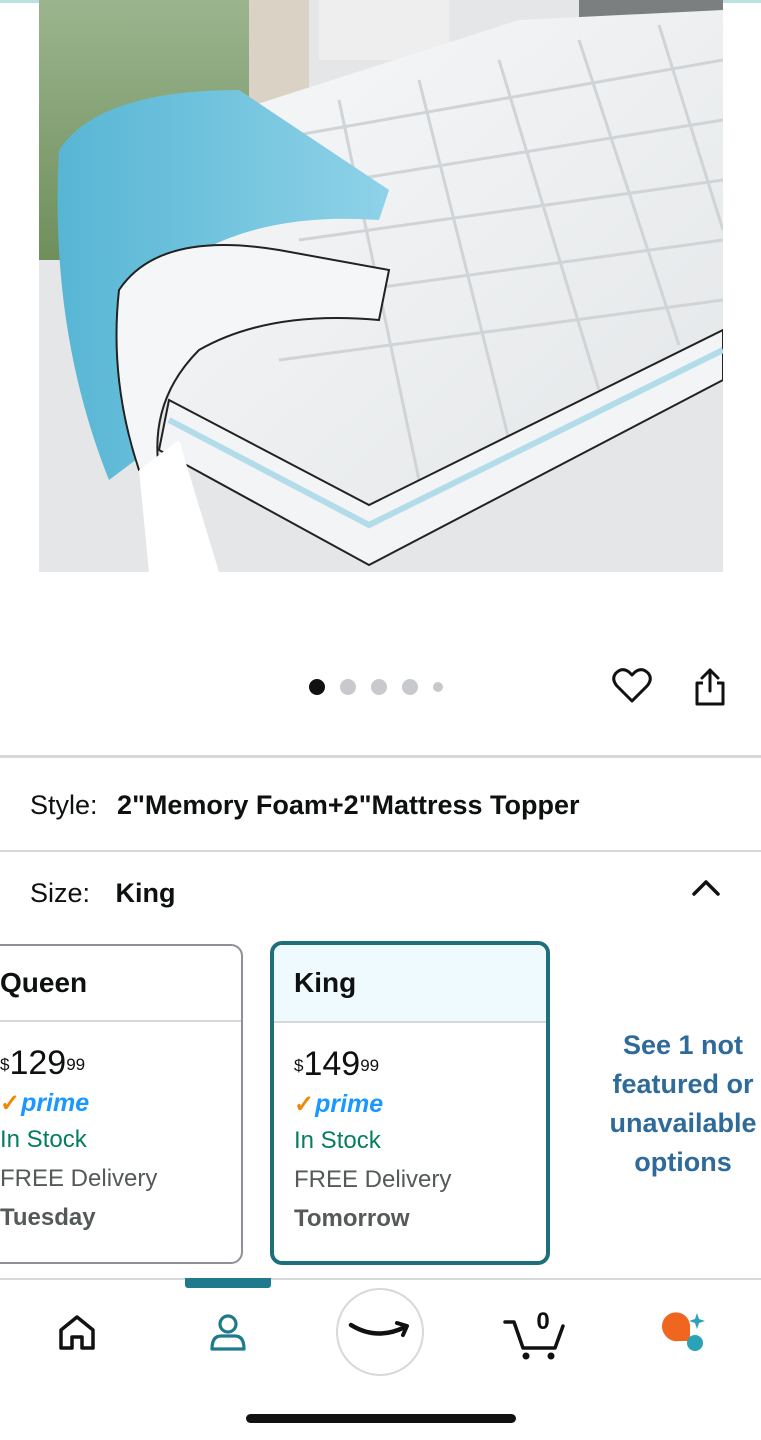 This screenshot has width=761, height=1440. Describe the element at coordinates (378, 1329) in the screenshot. I see `amazon-smile-icon` at that location.